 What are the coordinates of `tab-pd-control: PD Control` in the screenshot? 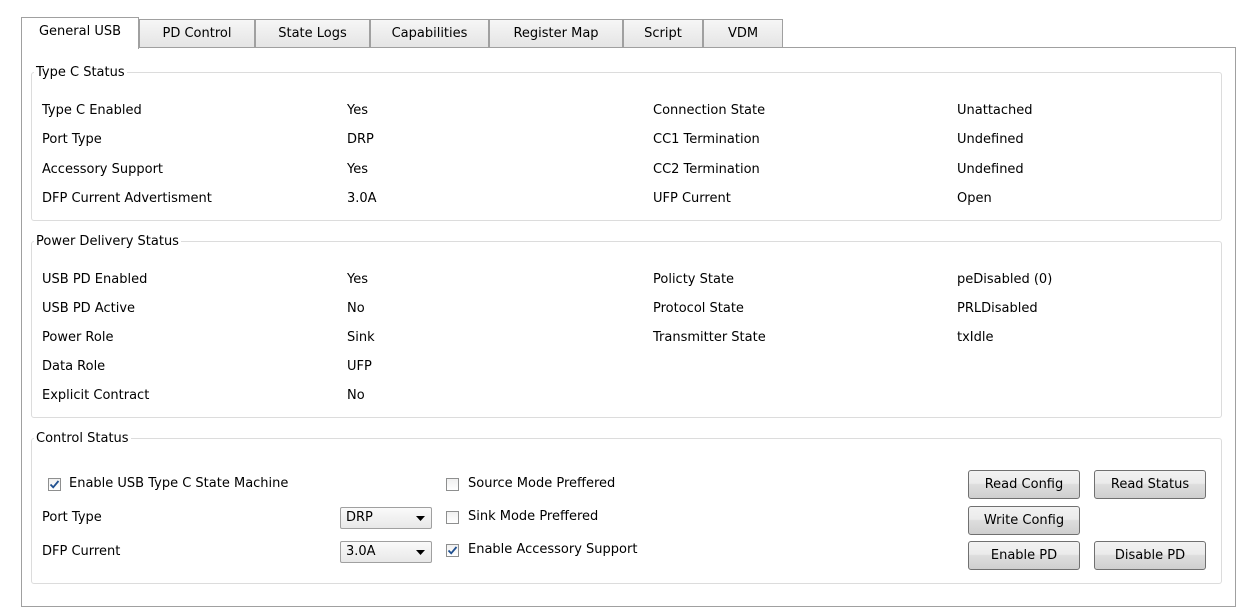 It's located at (197, 33).